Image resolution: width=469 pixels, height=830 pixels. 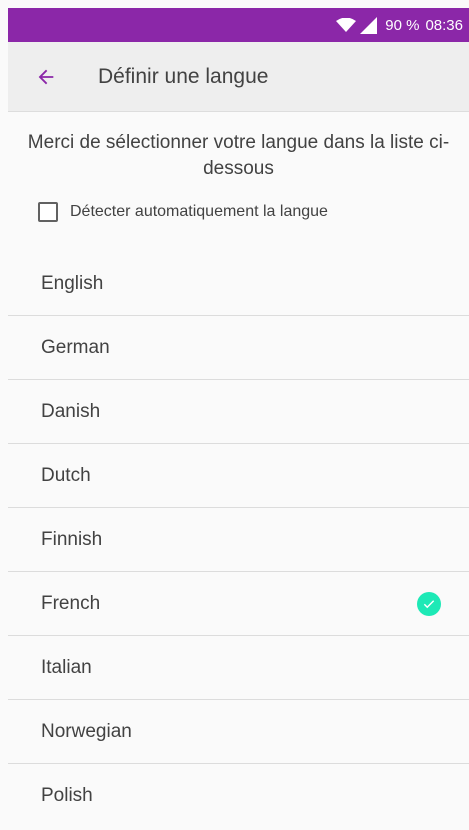 I want to click on language-item-english: English, so click(x=238, y=284).